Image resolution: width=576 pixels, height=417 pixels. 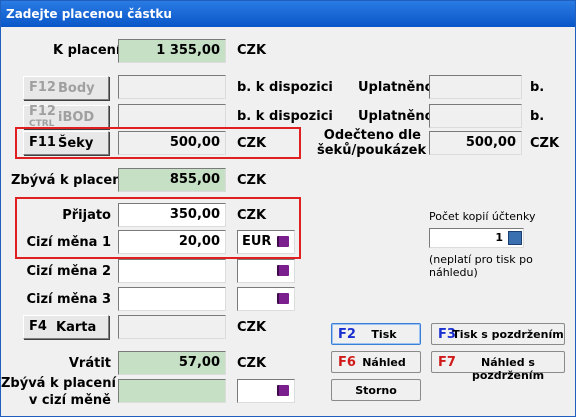 What do you see at coordinates (76, 88) in the screenshot?
I see `body-button-label: Body` at bounding box center [76, 88].